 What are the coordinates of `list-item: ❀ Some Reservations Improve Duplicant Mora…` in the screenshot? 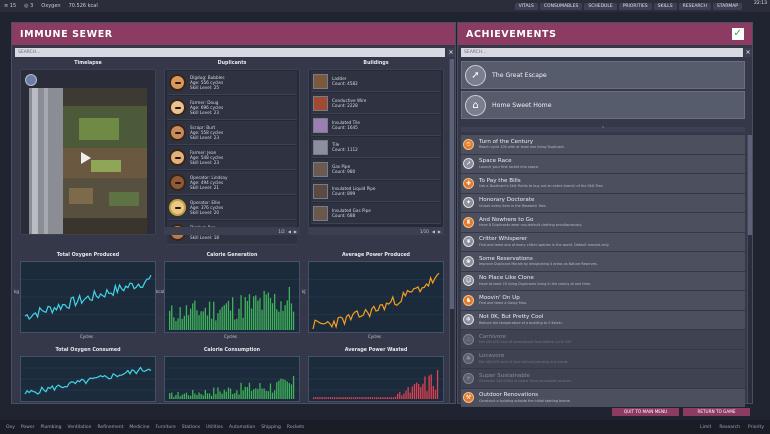 It's located at (603, 261).